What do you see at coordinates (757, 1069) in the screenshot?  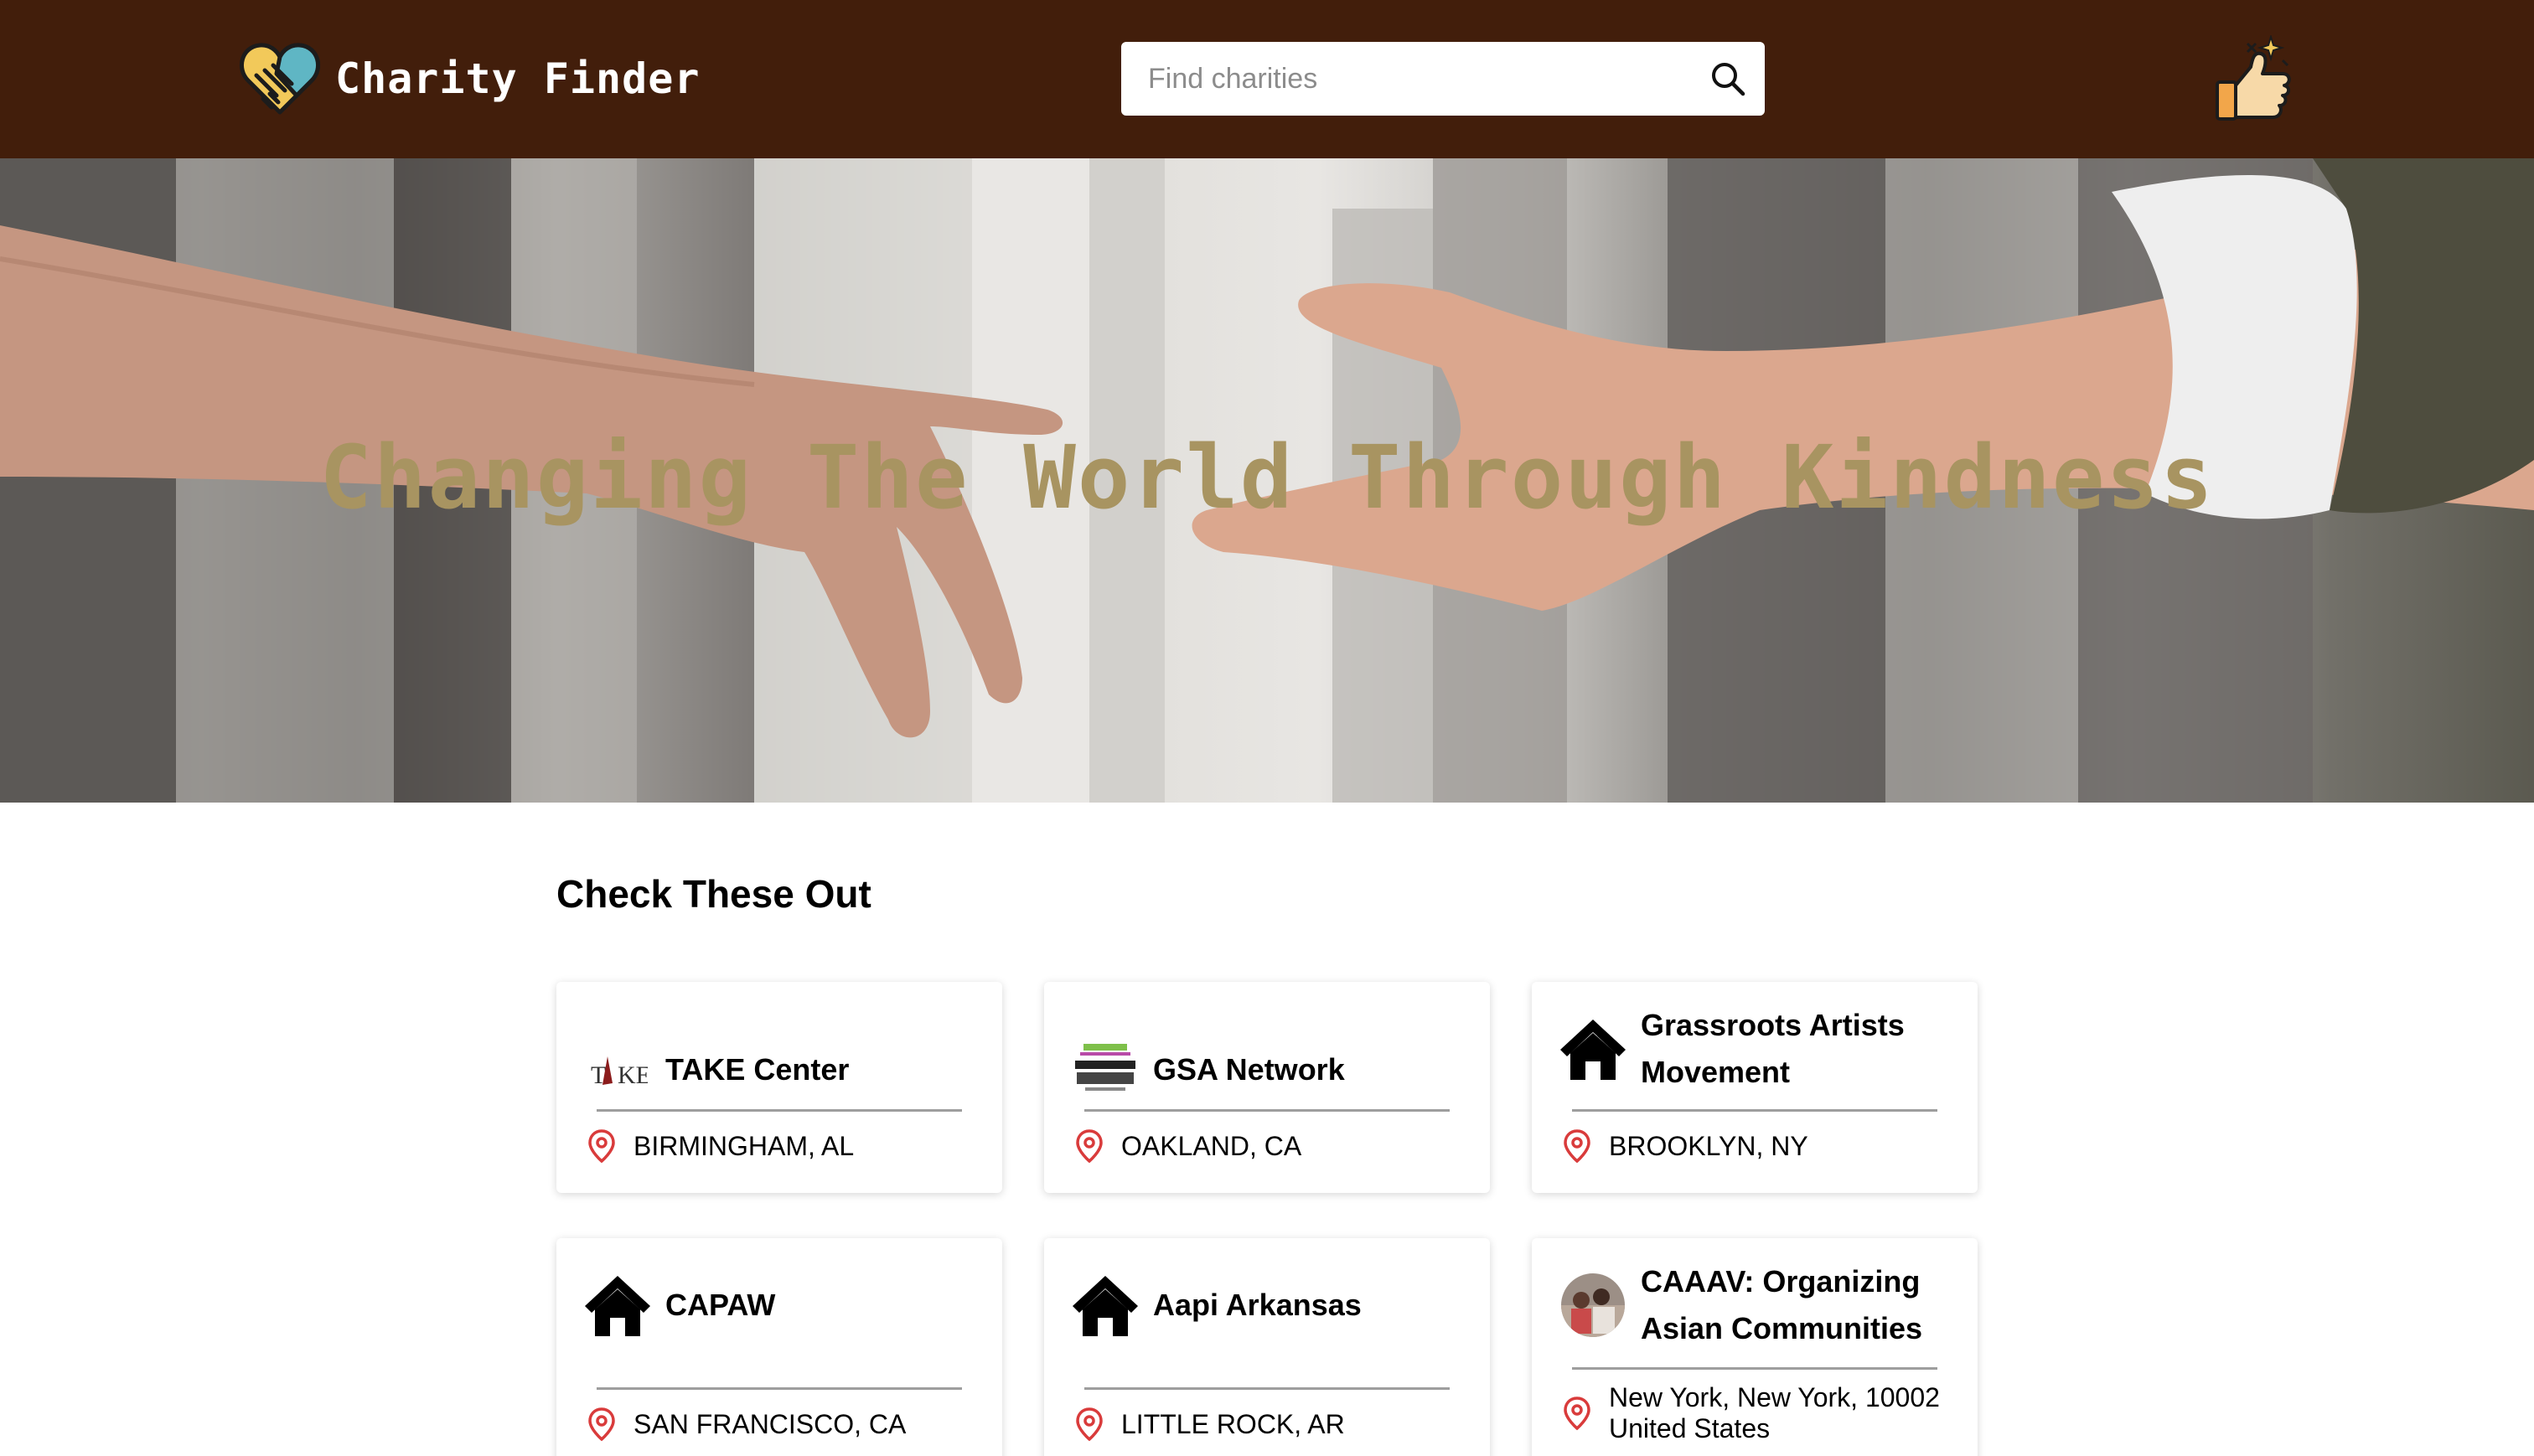 I see `charity-name: TAKE Center` at bounding box center [757, 1069].